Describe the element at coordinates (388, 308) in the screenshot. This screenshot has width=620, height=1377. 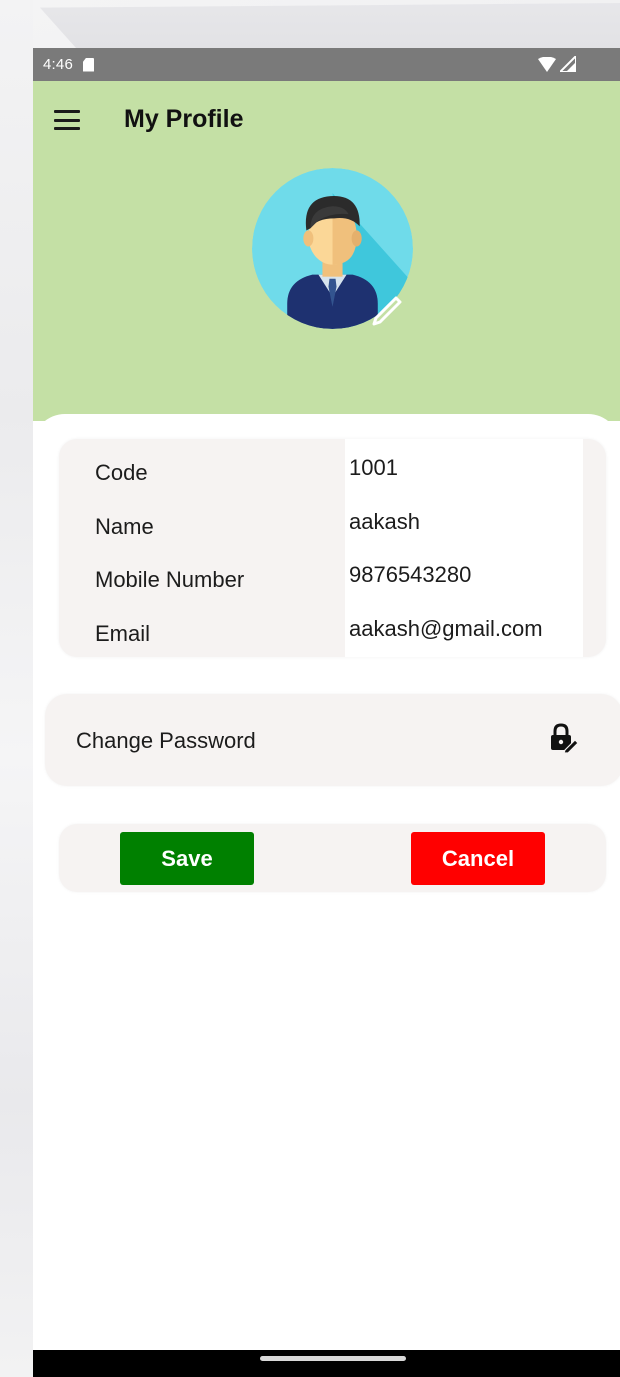
I see `pencil-icon` at that location.